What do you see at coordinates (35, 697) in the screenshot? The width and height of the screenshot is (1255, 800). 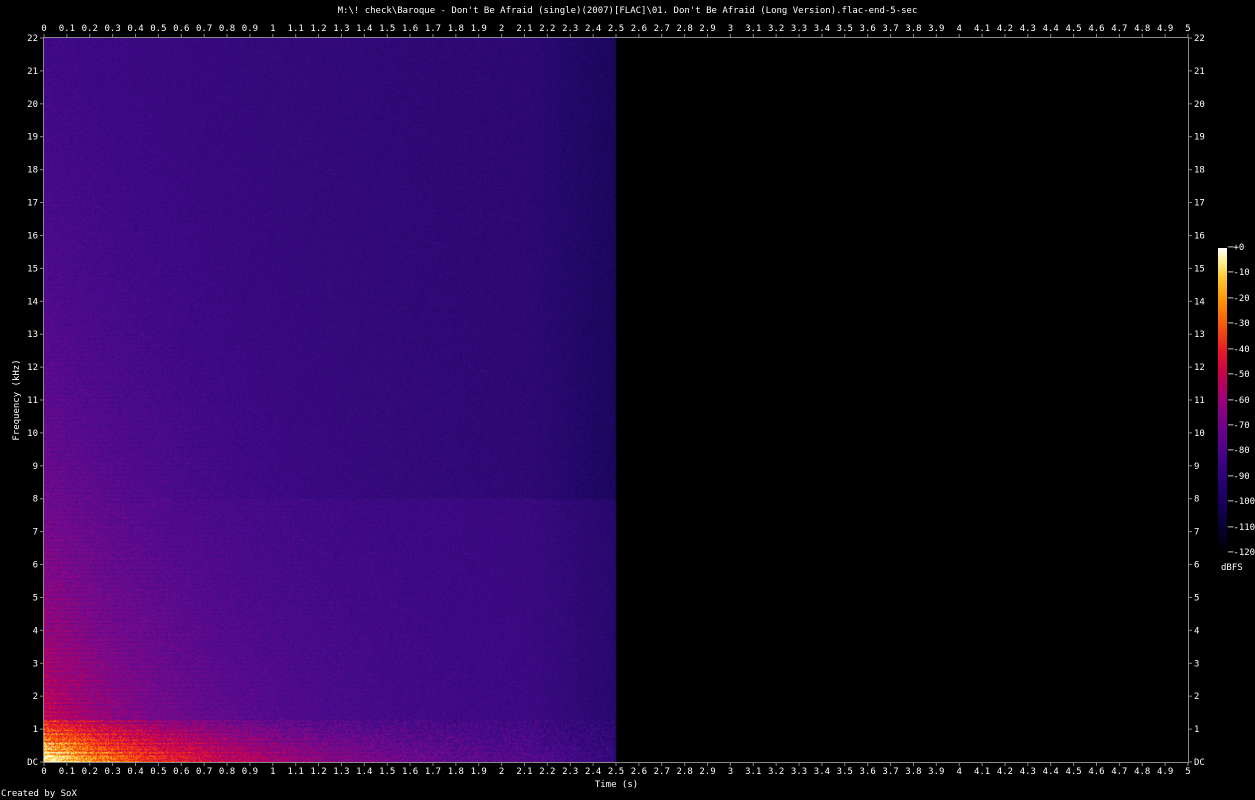 I see `y-tick-label-left: 2` at bounding box center [35, 697].